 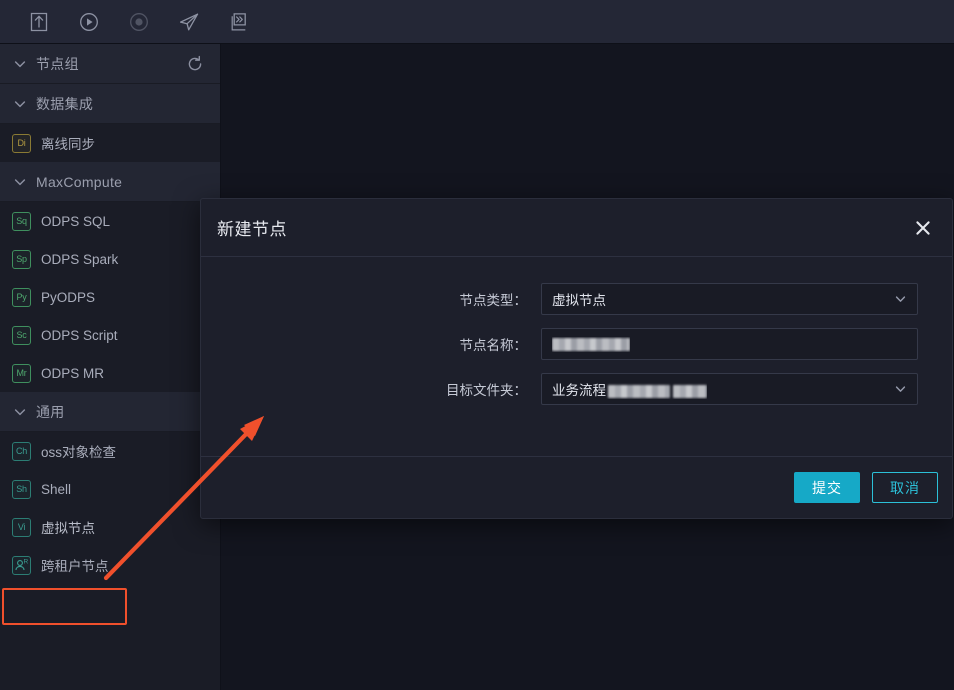 What do you see at coordinates (486, 390) in the screenshot?
I see `target-folder-label: 目标文件夹：` at bounding box center [486, 390].